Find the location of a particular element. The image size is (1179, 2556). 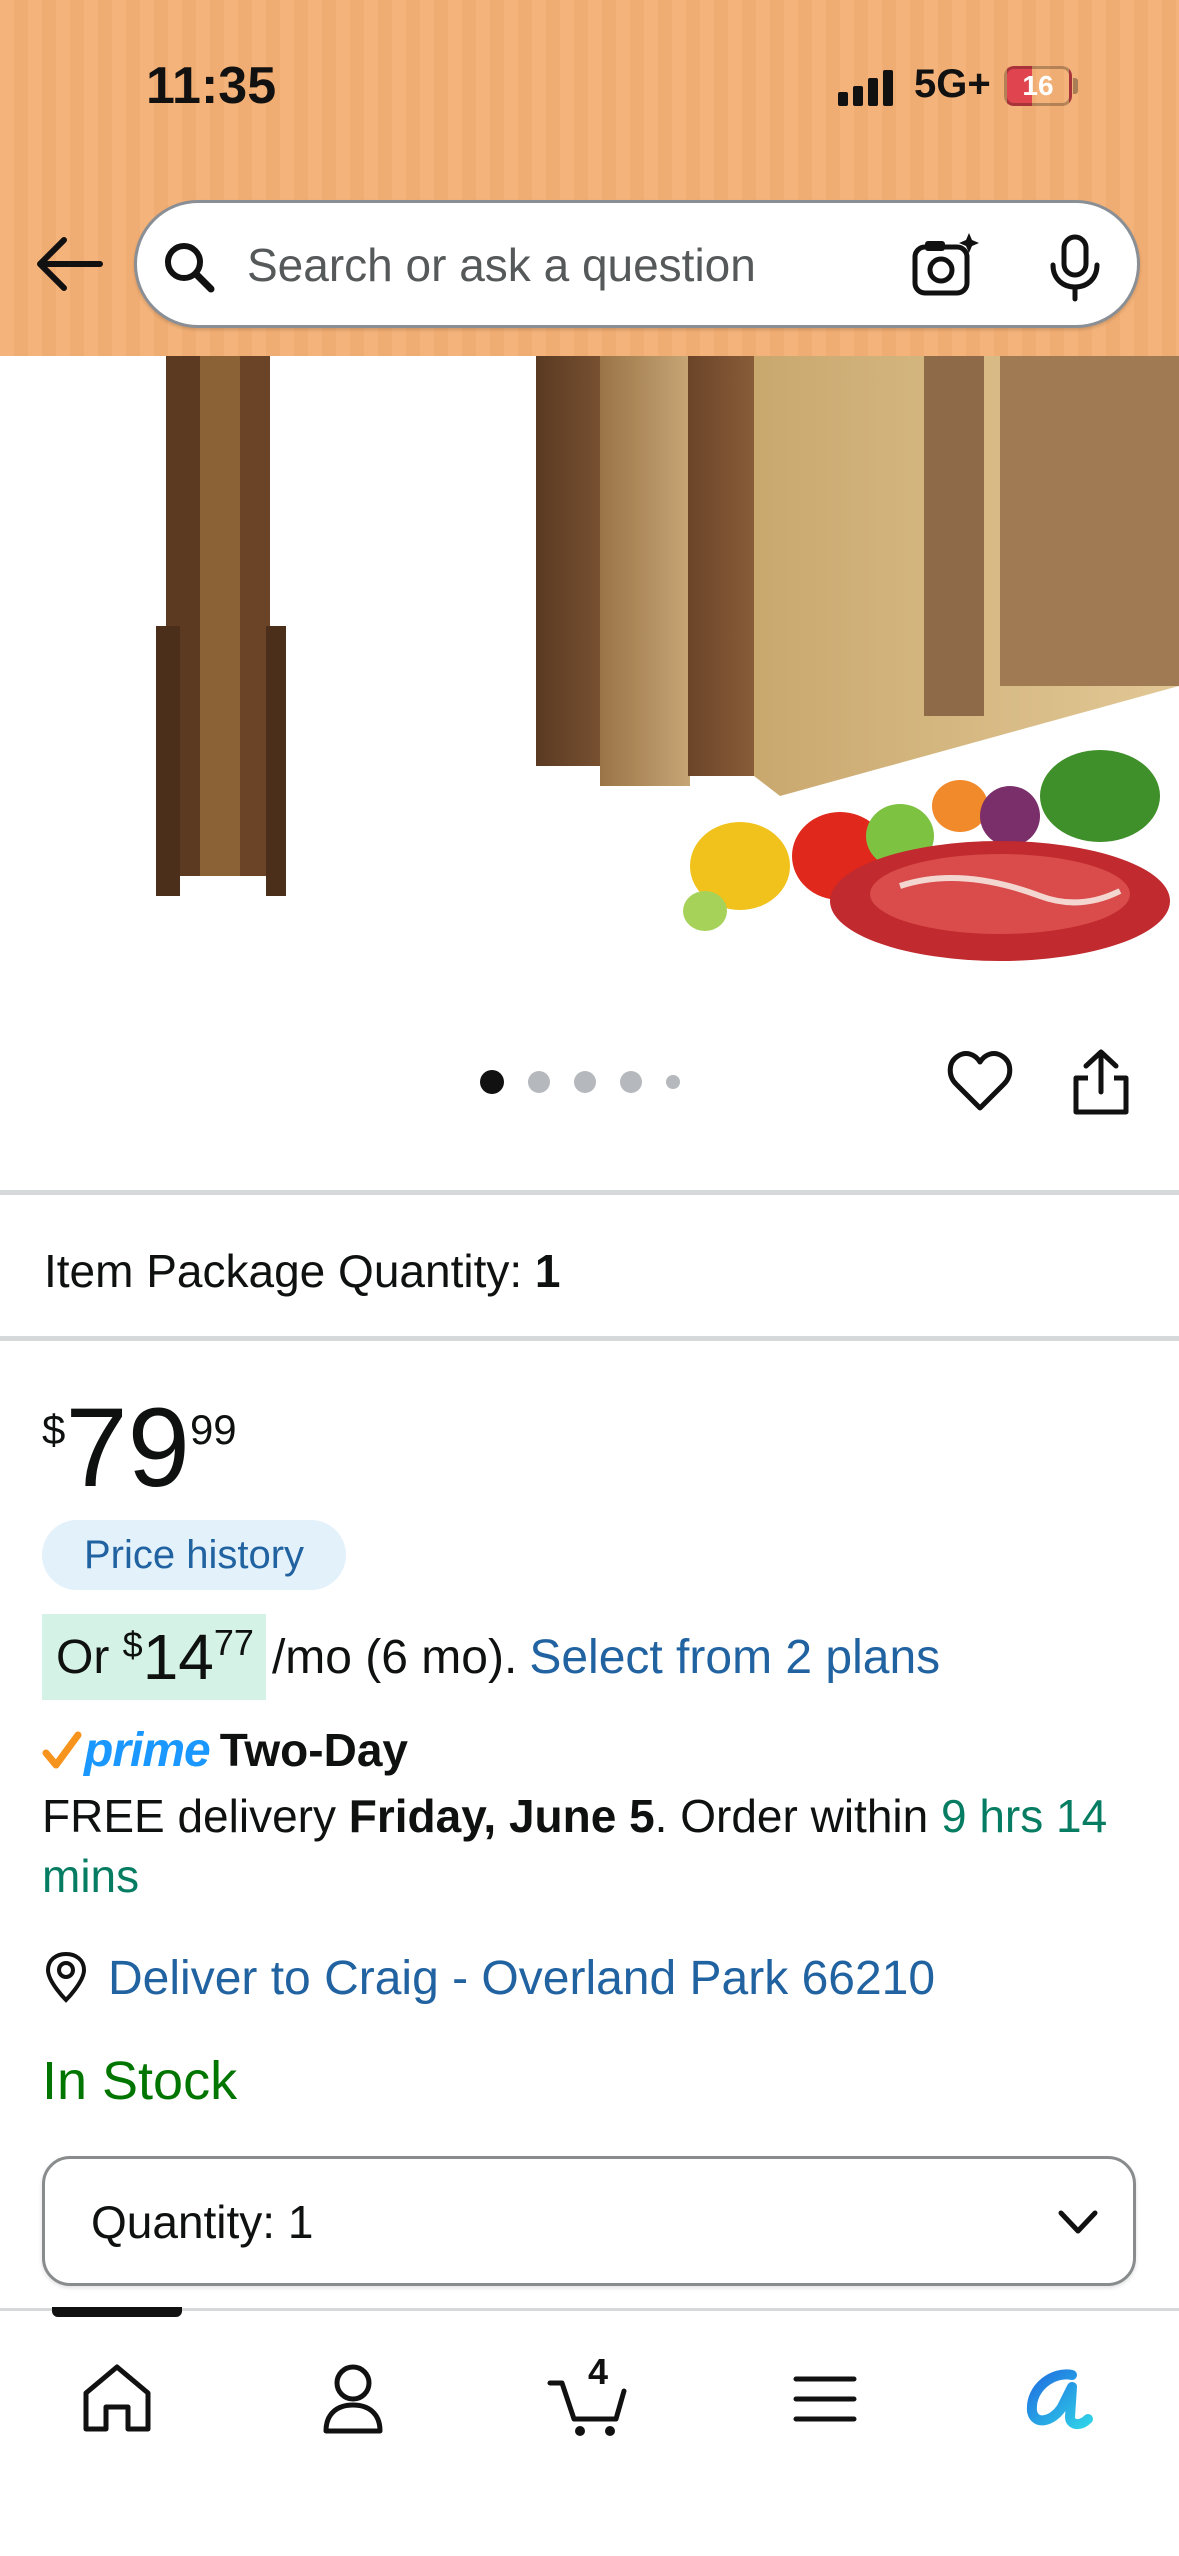

account-icon is located at coordinates (353, 2399).